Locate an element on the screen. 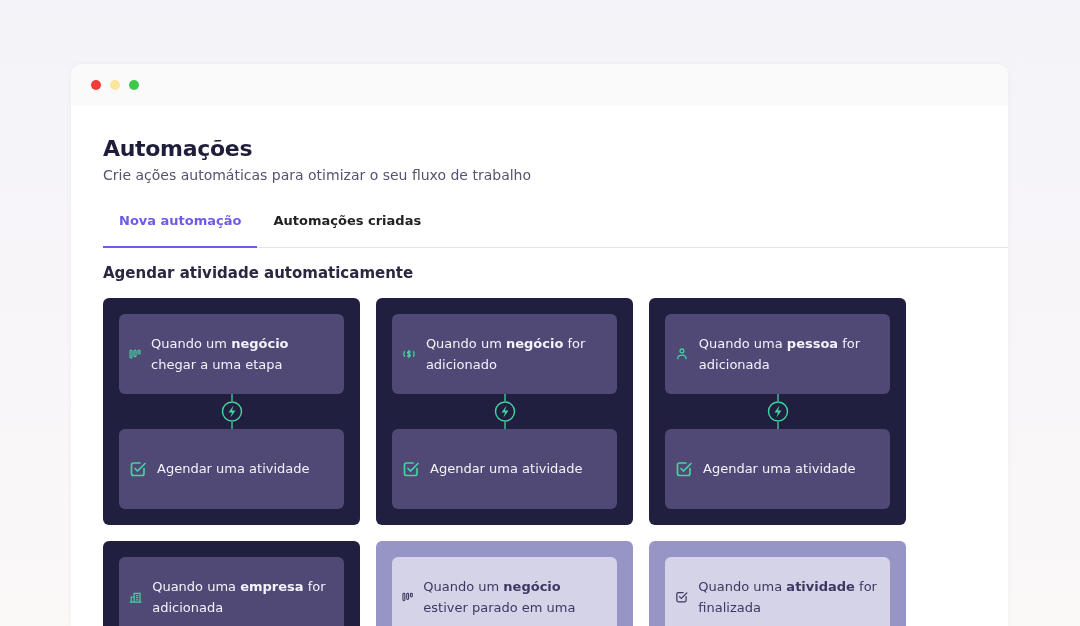  trigger-text: Quando uma pessoa for adicionada is located at coordinates (780, 354).